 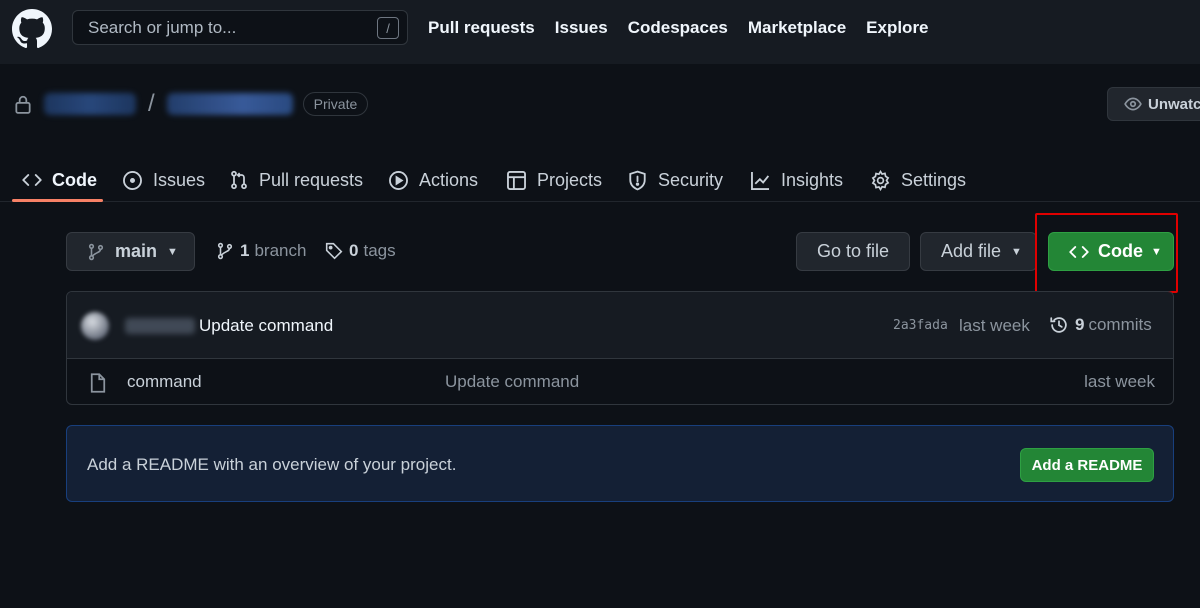 I want to click on file-name-link: command, so click(x=164, y=382).